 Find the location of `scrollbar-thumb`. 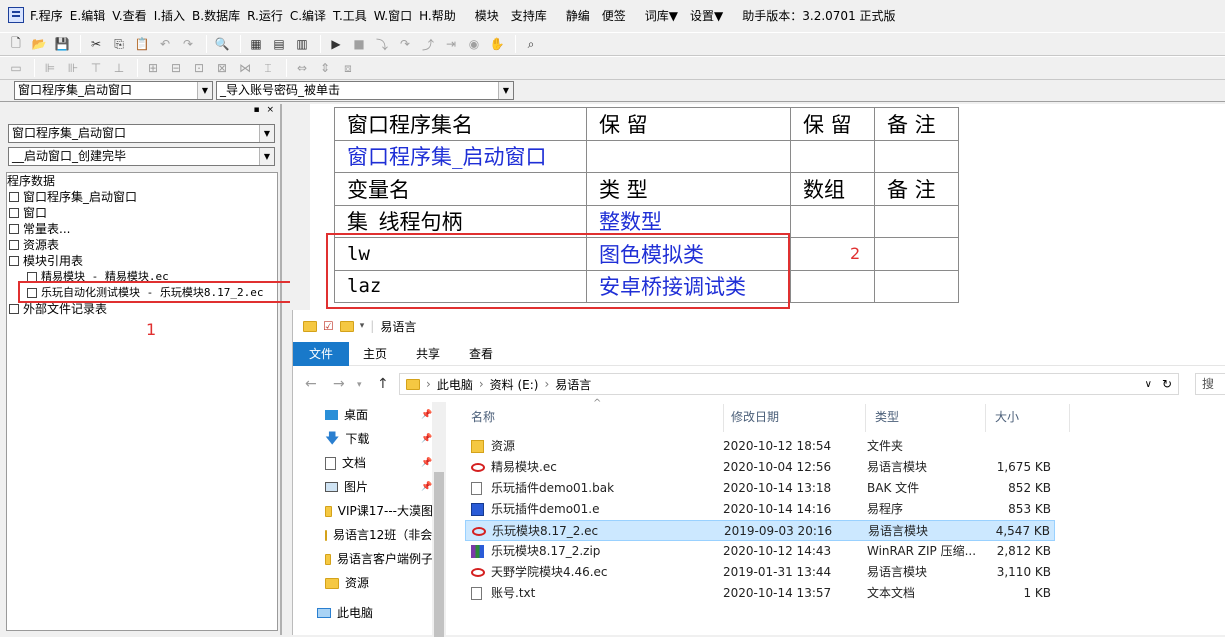

scrollbar-thumb is located at coordinates (439, 554).